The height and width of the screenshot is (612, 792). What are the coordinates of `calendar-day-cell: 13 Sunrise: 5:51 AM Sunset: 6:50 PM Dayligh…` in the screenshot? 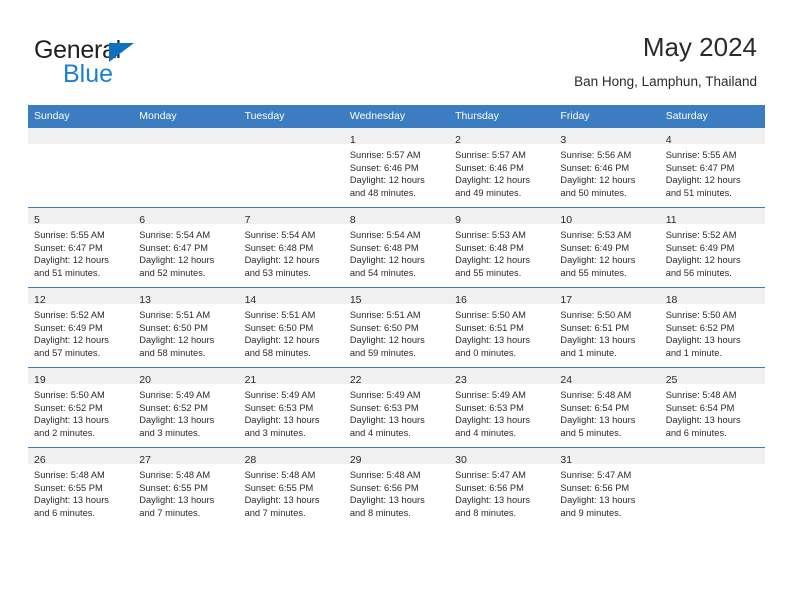 It's located at (186, 327).